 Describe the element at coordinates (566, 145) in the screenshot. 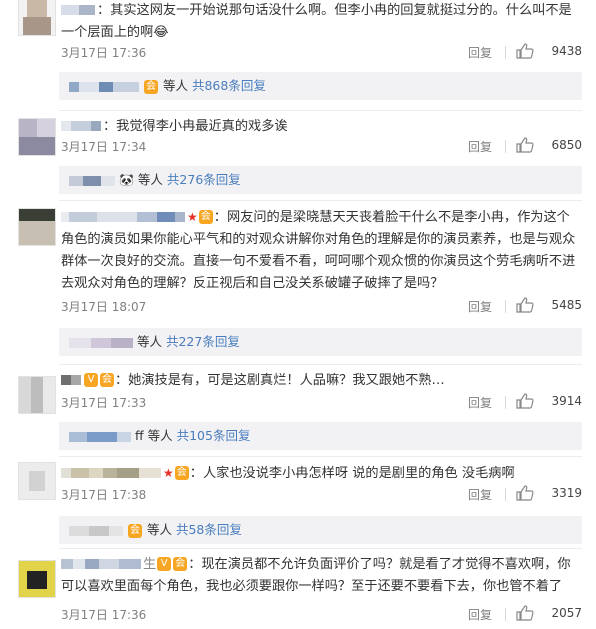

I see `like-count: 6850` at that location.